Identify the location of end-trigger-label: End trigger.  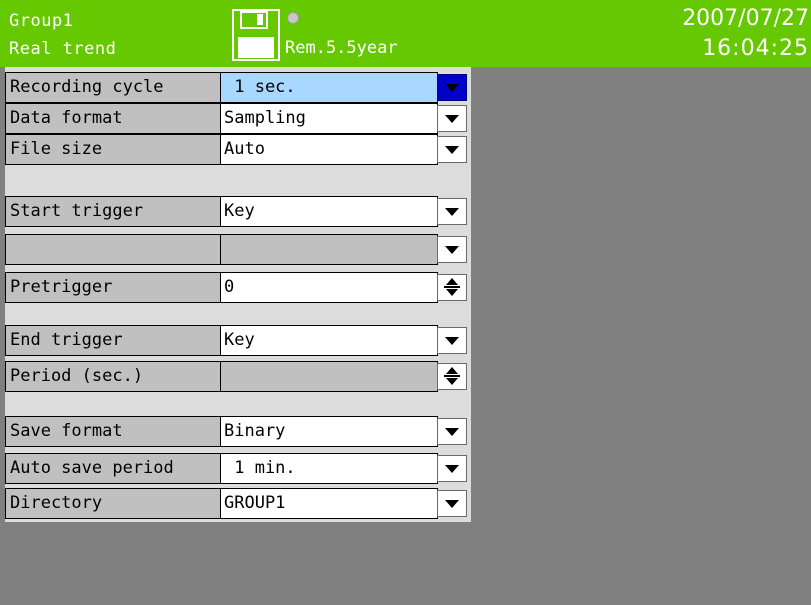
(113, 340).